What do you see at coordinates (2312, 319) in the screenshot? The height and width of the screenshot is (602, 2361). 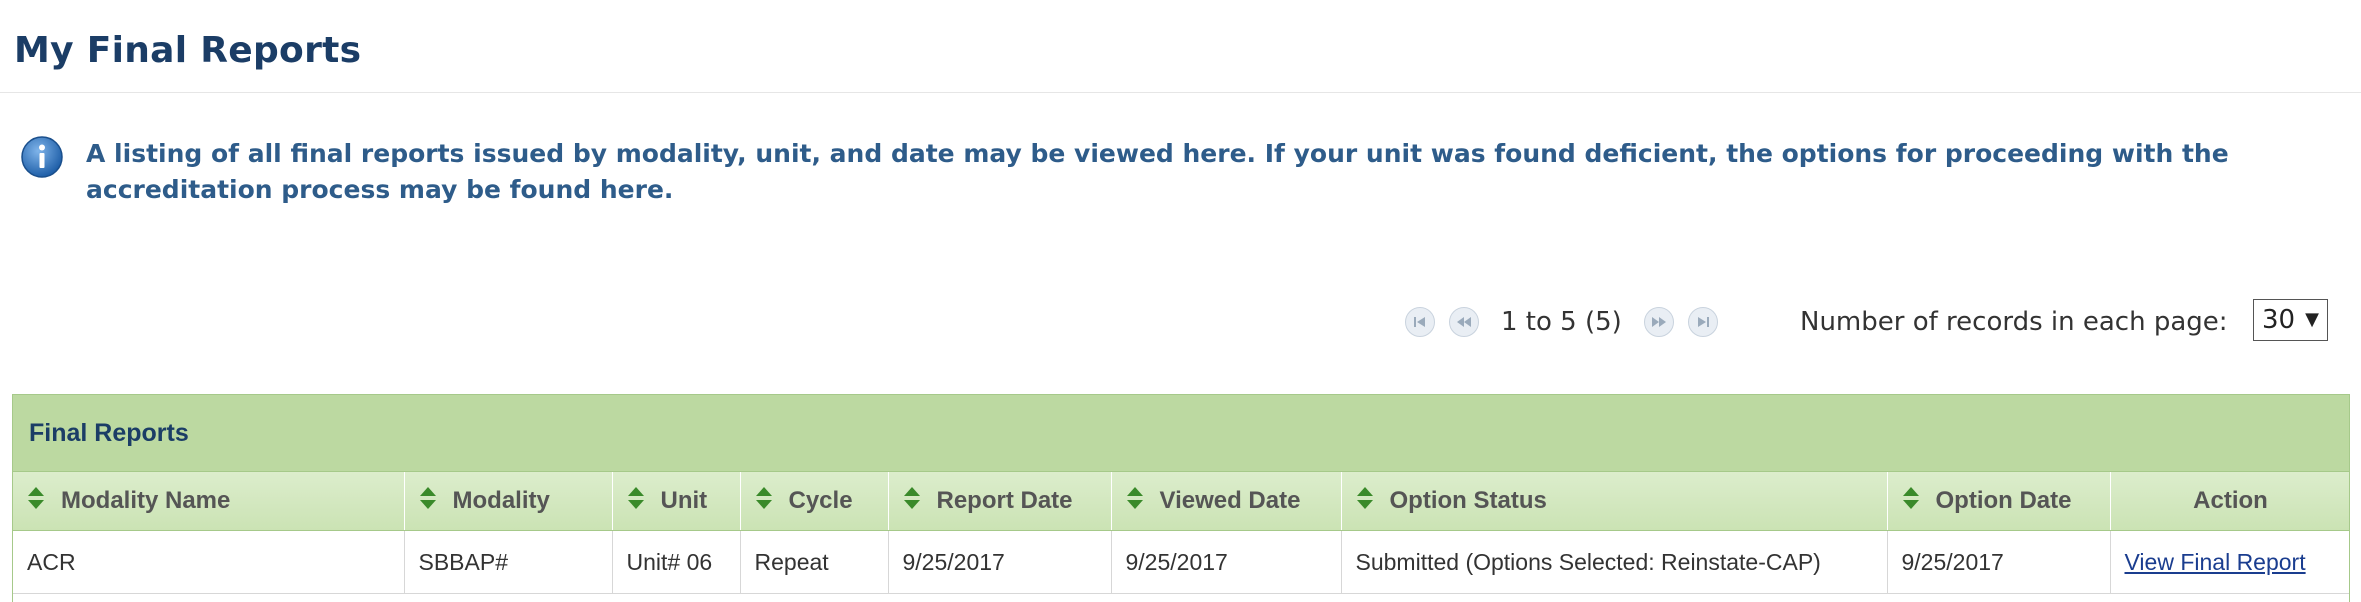 I see `dropdown-caret-icon: ▼` at bounding box center [2312, 319].